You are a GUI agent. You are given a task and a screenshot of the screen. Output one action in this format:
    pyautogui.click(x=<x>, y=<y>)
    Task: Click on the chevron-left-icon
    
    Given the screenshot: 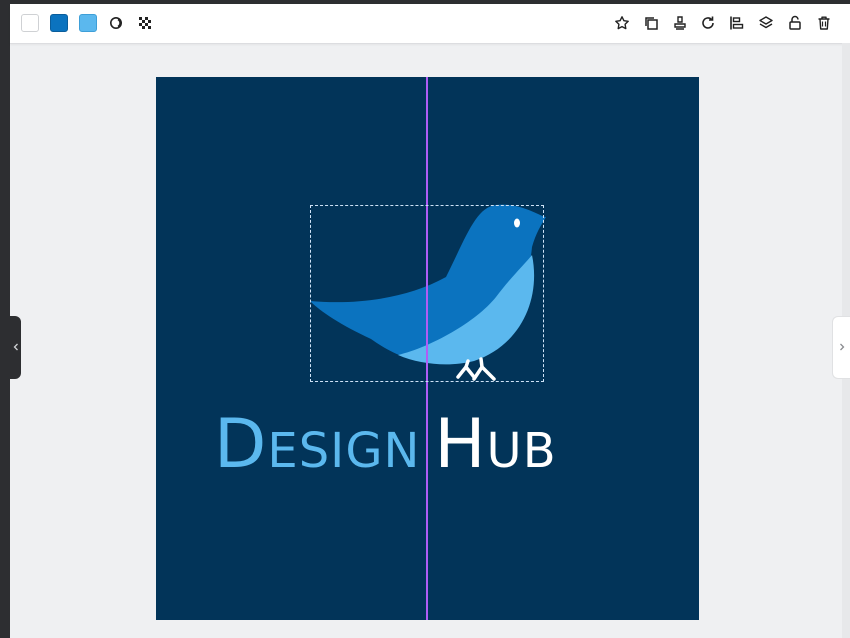 What is the action you would take?
    pyautogui.click(x=16, y=348)
    